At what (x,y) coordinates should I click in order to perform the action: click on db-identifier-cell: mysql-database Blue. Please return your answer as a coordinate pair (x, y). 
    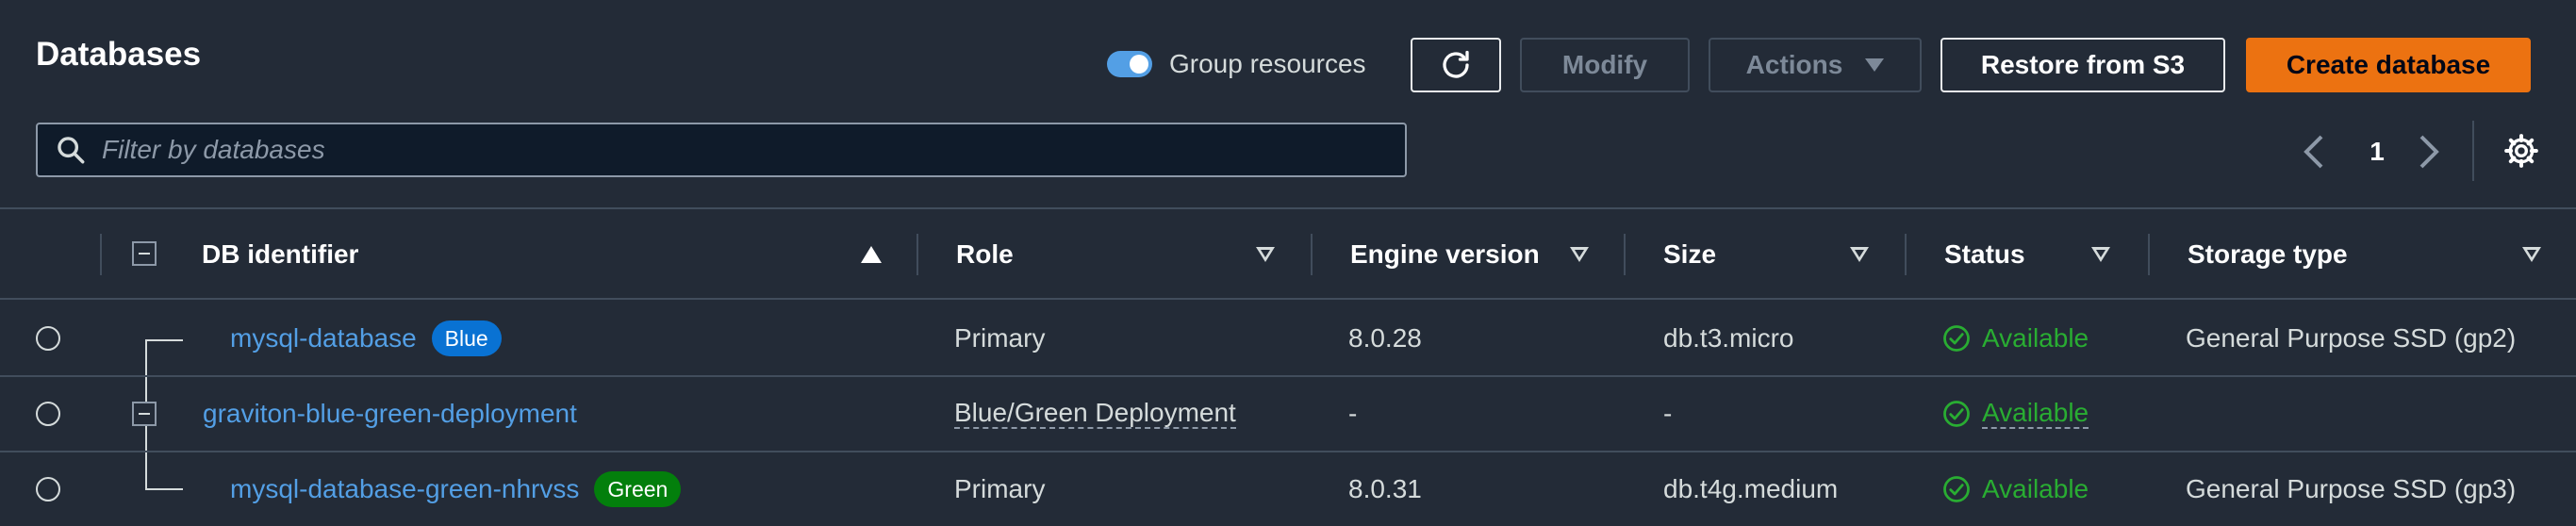
    Looking at the image, I should click on (366, 339).